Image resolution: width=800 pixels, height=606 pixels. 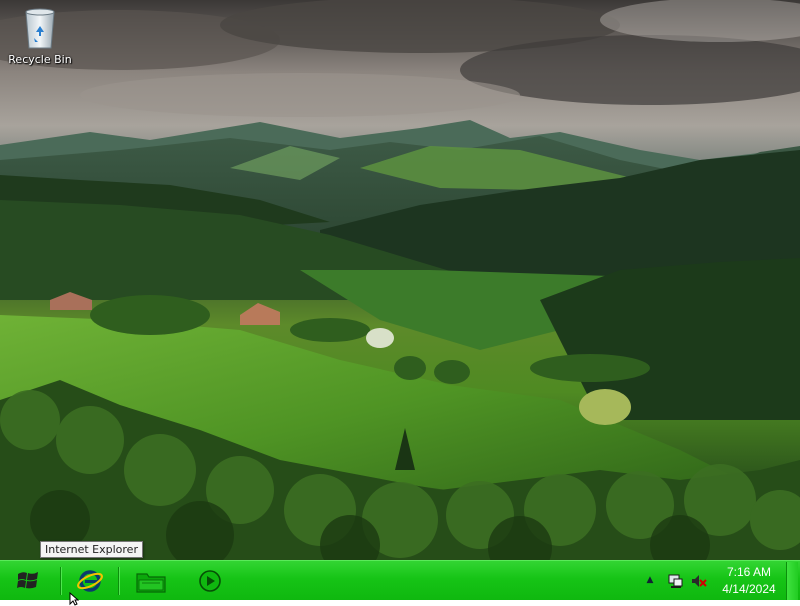 I want to click on taskbar-tooltip: Internet Explorer, so click(x=91, y=549).